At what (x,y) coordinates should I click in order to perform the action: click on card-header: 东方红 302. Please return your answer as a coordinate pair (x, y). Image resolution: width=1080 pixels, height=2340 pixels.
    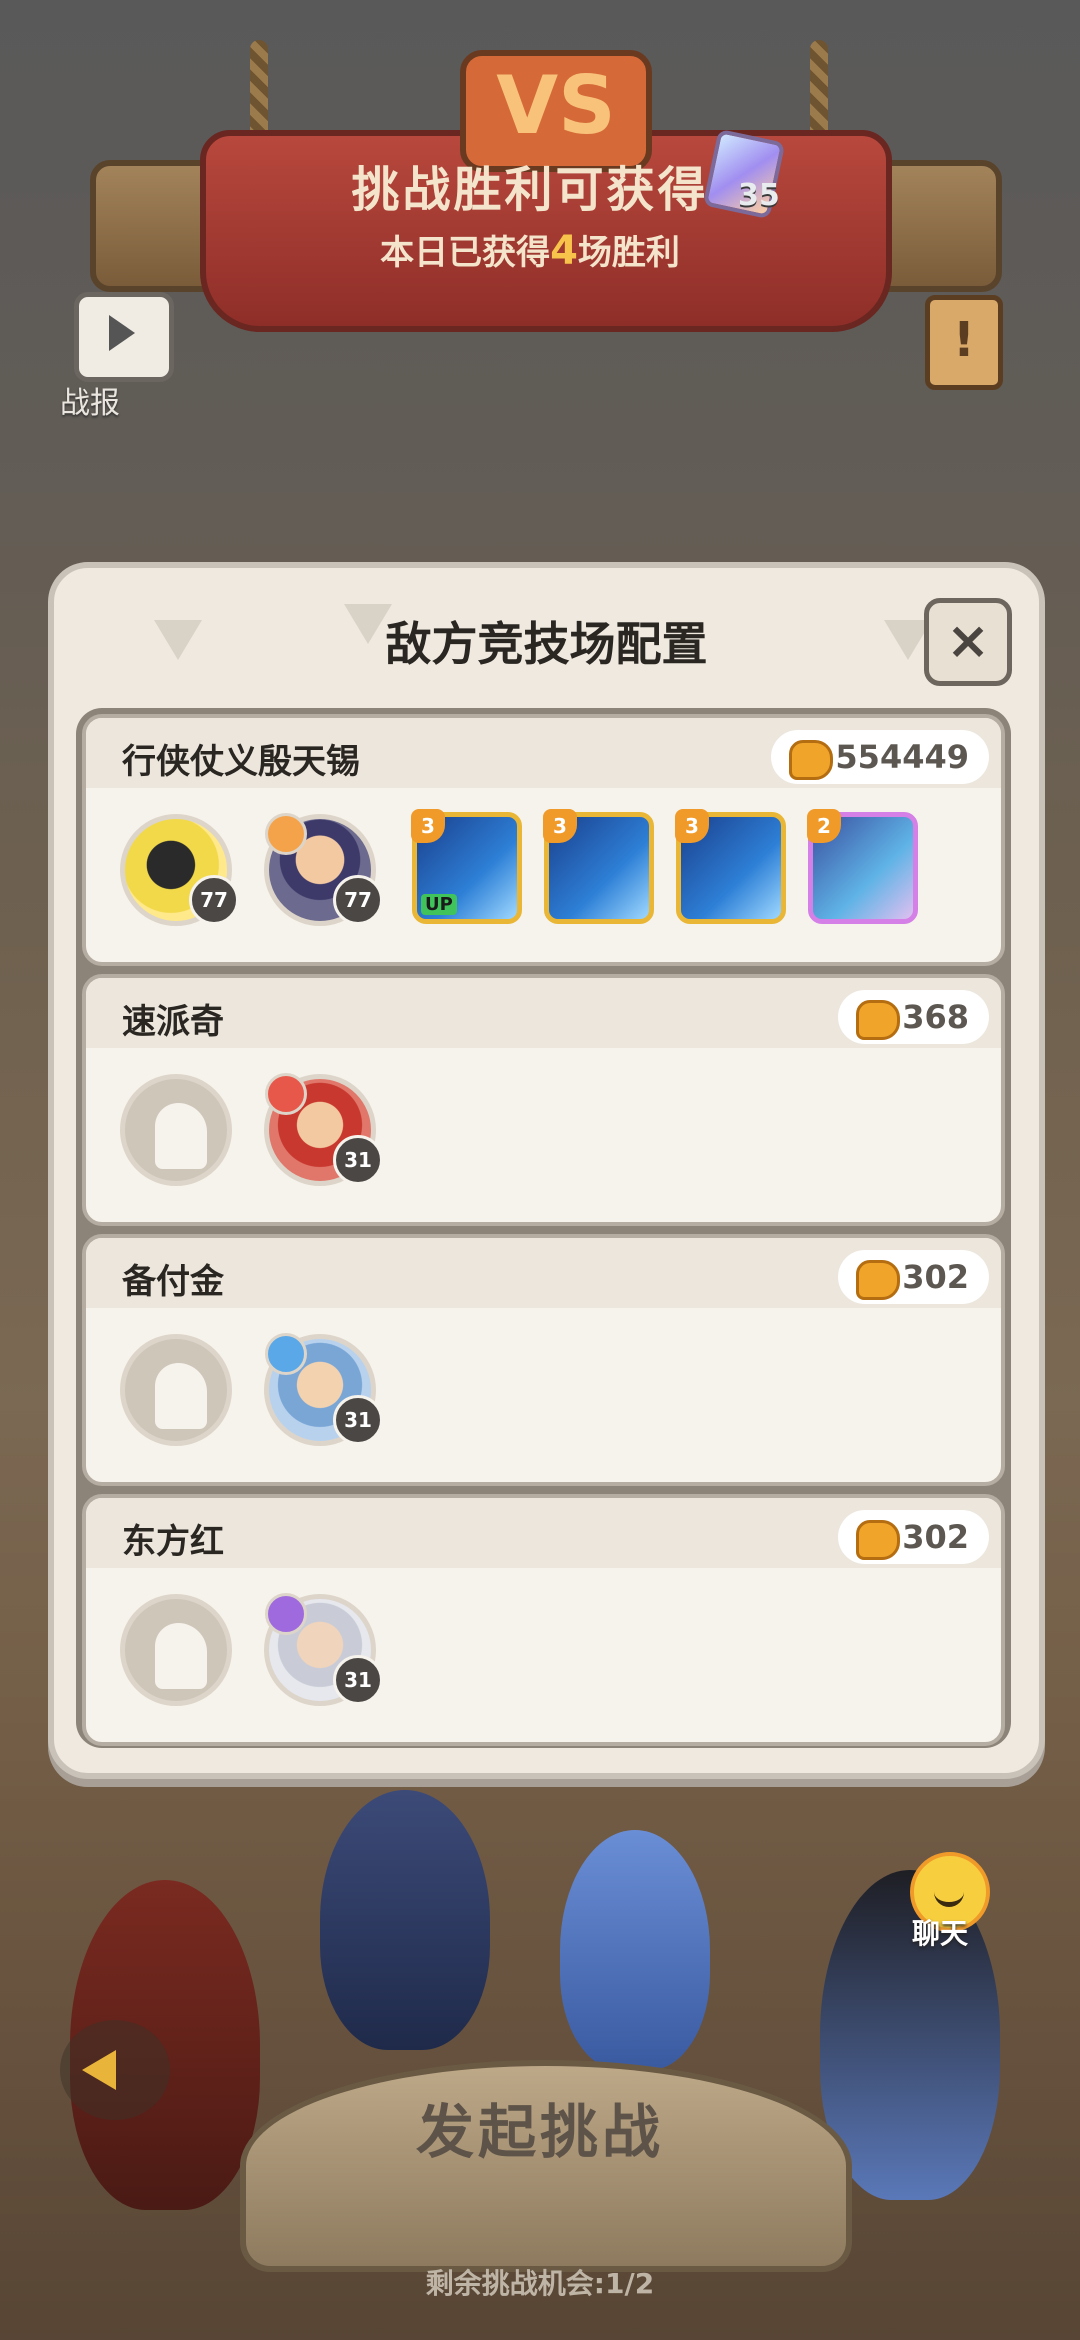
    Looking at the image, I should click on (543, 1533).